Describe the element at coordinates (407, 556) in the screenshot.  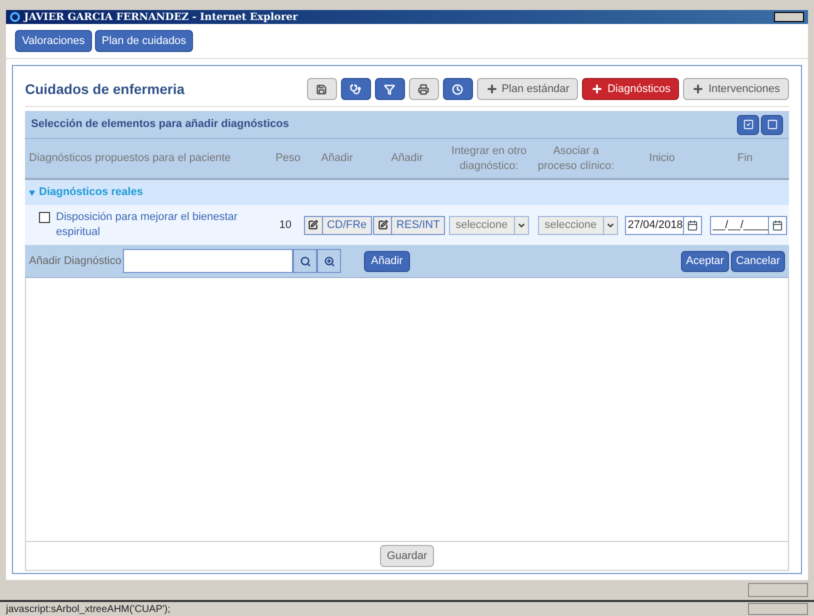
I see `save-button: Guardar` at that location.